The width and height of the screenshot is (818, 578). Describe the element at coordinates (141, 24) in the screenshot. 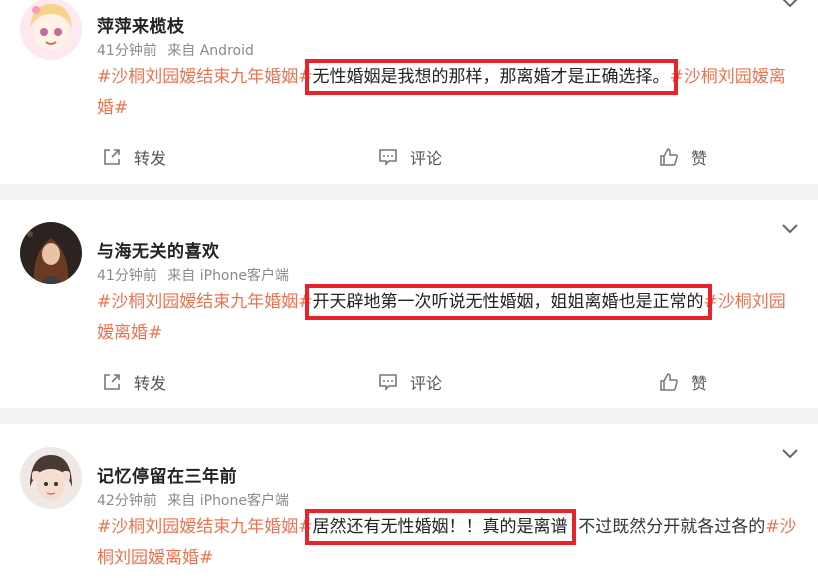

I see `username: 萍萍来榄枝` at that location.